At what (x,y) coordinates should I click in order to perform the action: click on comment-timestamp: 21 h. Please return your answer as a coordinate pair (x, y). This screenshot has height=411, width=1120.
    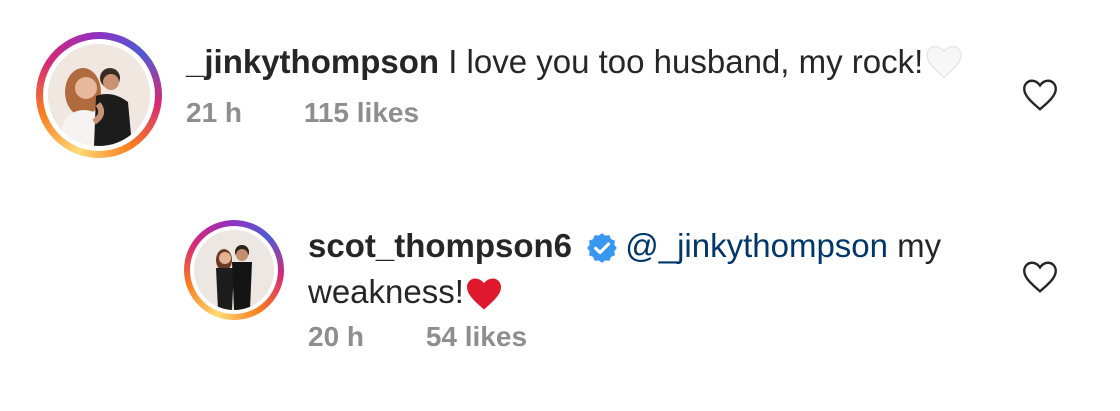
    Looking at the image, I should click on (214, 112).